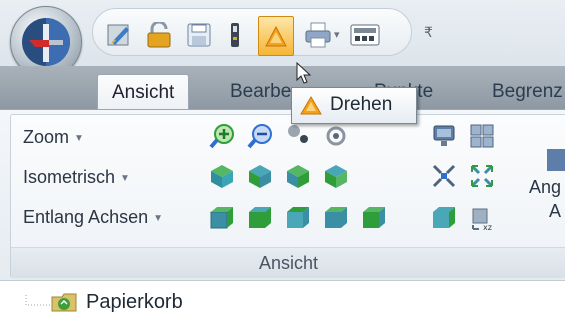  Describe the element at coordinates (143, 92) in the screenshot. I see `tab-ansicht: Ansicht` at that location.